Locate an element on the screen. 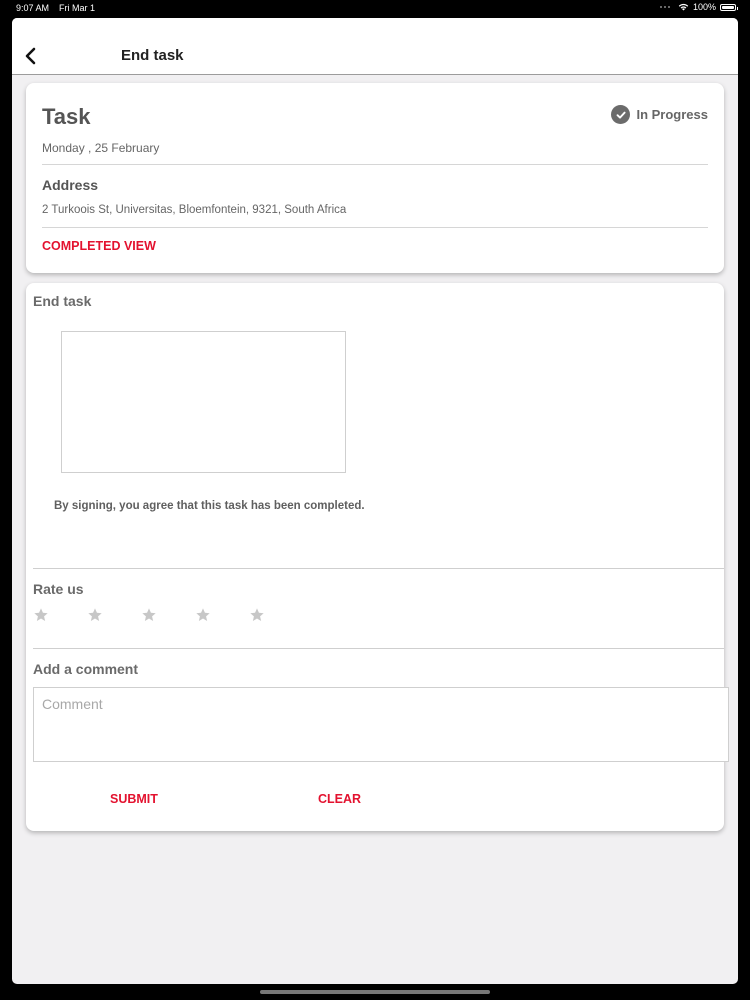  chevron-left-icon is located at coordinates (31, 56).